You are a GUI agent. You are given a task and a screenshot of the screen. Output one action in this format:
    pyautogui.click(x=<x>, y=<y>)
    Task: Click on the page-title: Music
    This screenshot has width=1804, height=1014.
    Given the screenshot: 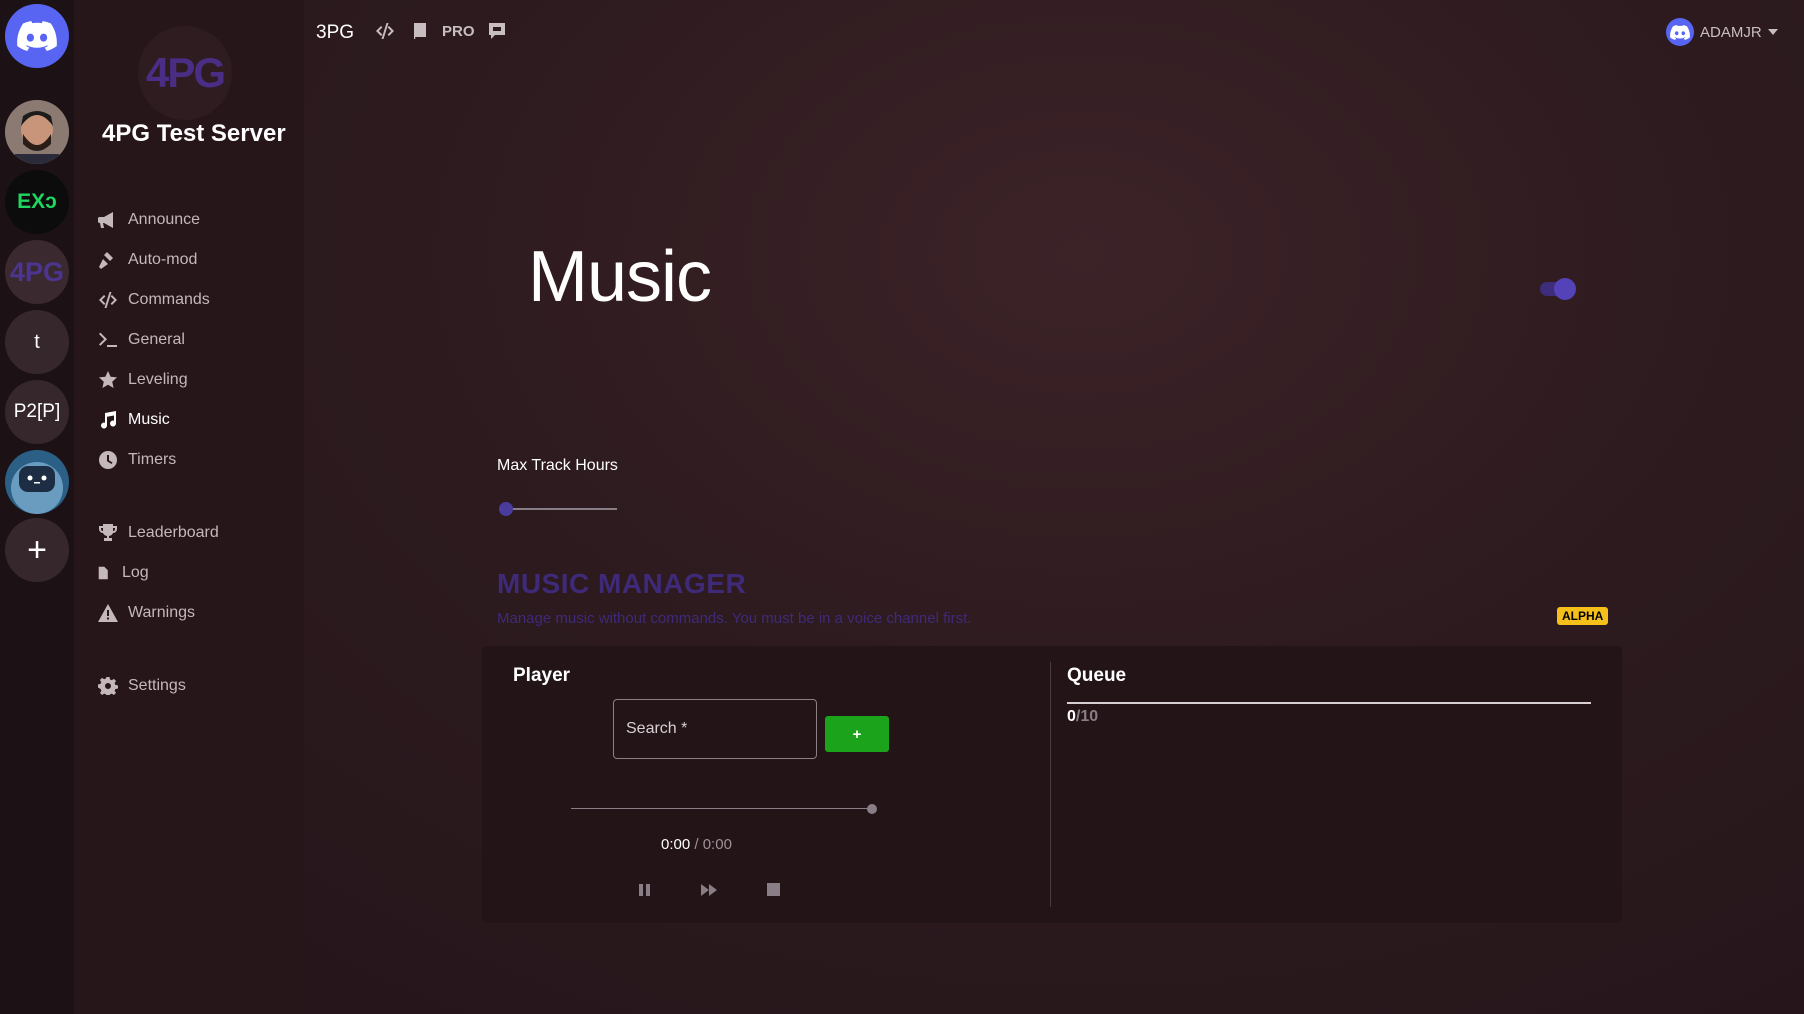 What is the action you would take?
    pyautogui.click(x=620, y=277)
    